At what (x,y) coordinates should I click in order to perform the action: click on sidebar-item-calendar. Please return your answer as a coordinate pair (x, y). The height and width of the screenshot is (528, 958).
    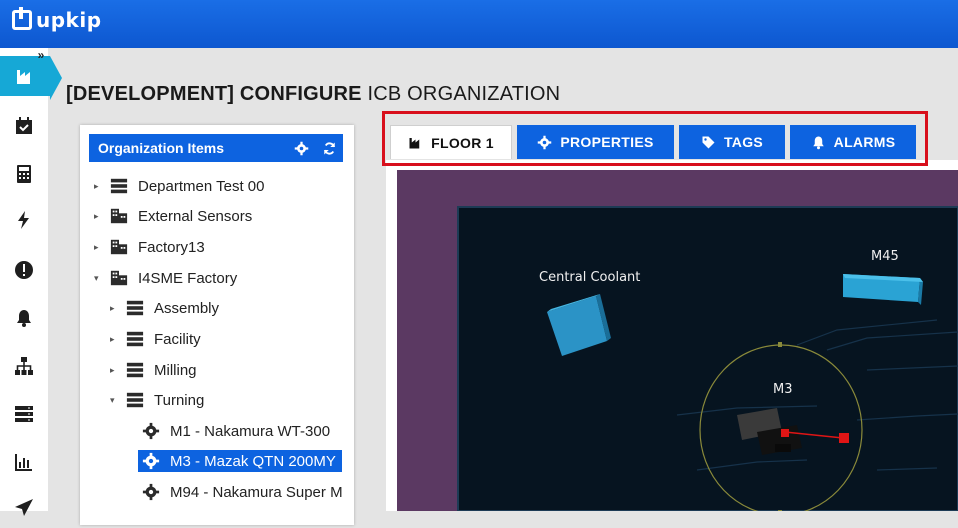
    Looking at the image, I should click on (24, 126).